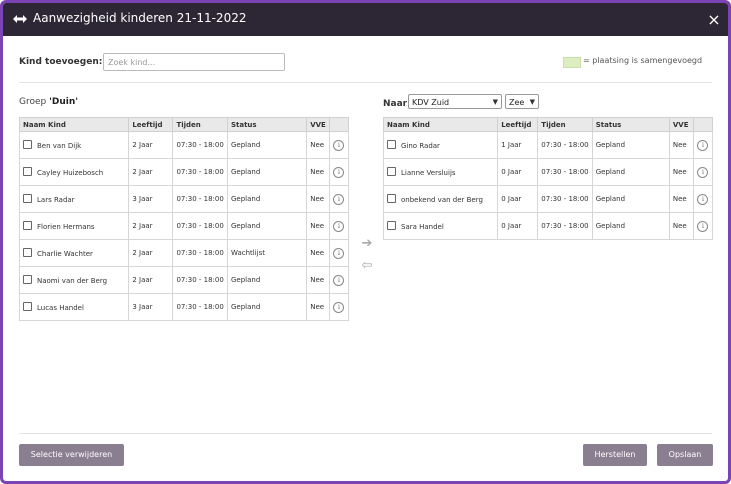 This screenshot has width=731, height=484. What do you see at coordinates (455, 101) in the screenshot?
I see `location-select: KDV Zuid ▼` at bounding box center [455, 101].